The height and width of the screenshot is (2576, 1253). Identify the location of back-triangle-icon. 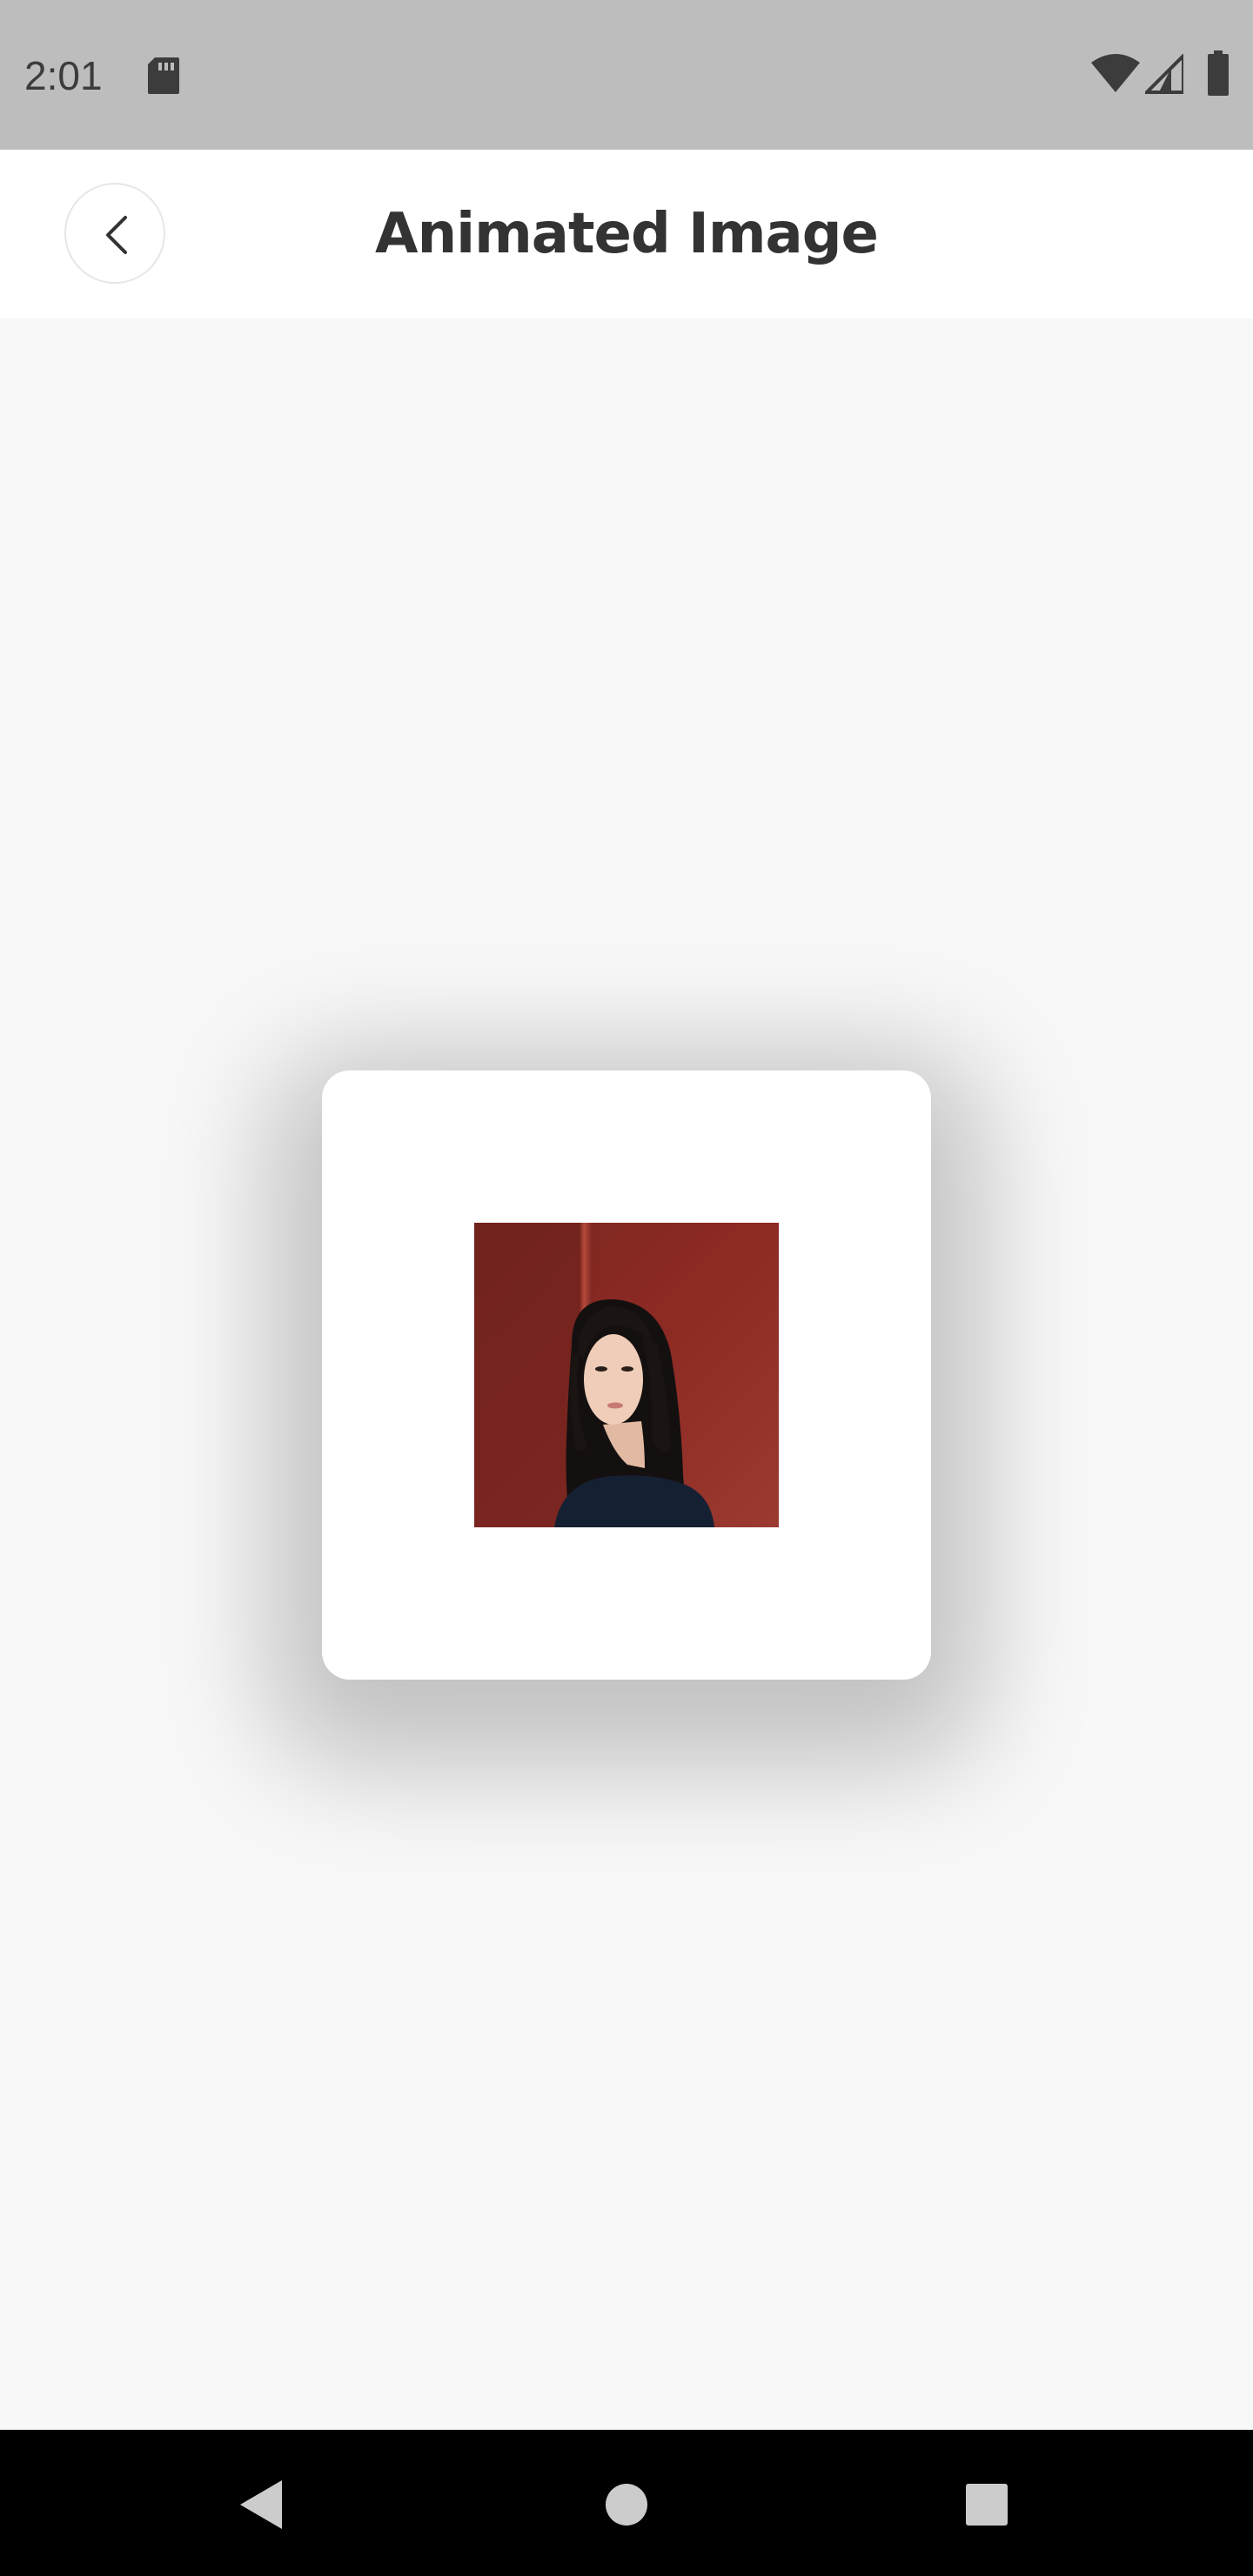
(261, 2504).